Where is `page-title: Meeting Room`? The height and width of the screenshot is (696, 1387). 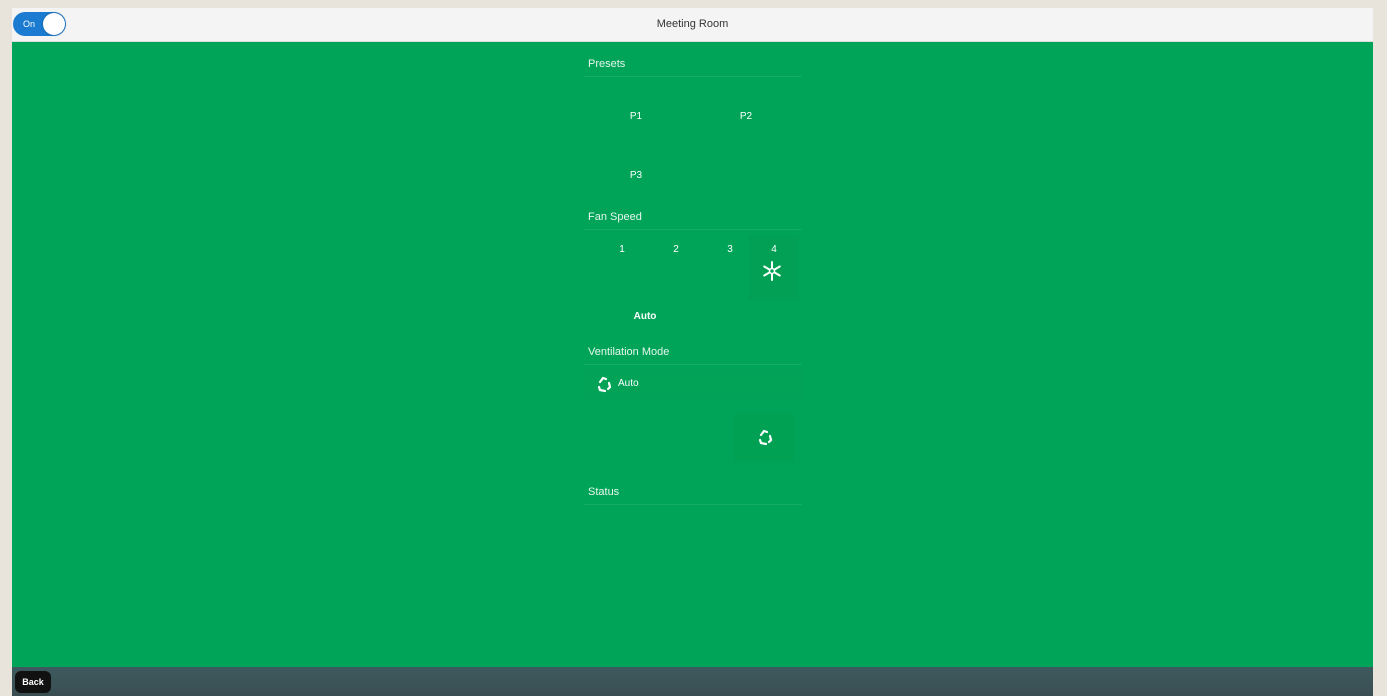
page-title: Meeting Room is located at coordinates (692, 24).